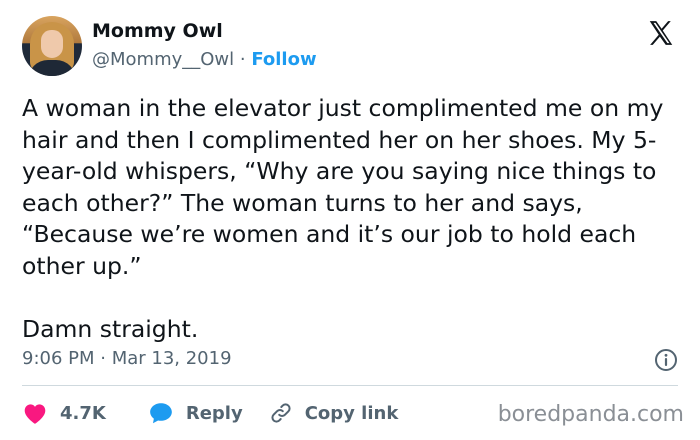  What do you see at coordinates (161, 413) in the screenshot?
I see `speech-bubble-icon` at bounding box center [161, 413].